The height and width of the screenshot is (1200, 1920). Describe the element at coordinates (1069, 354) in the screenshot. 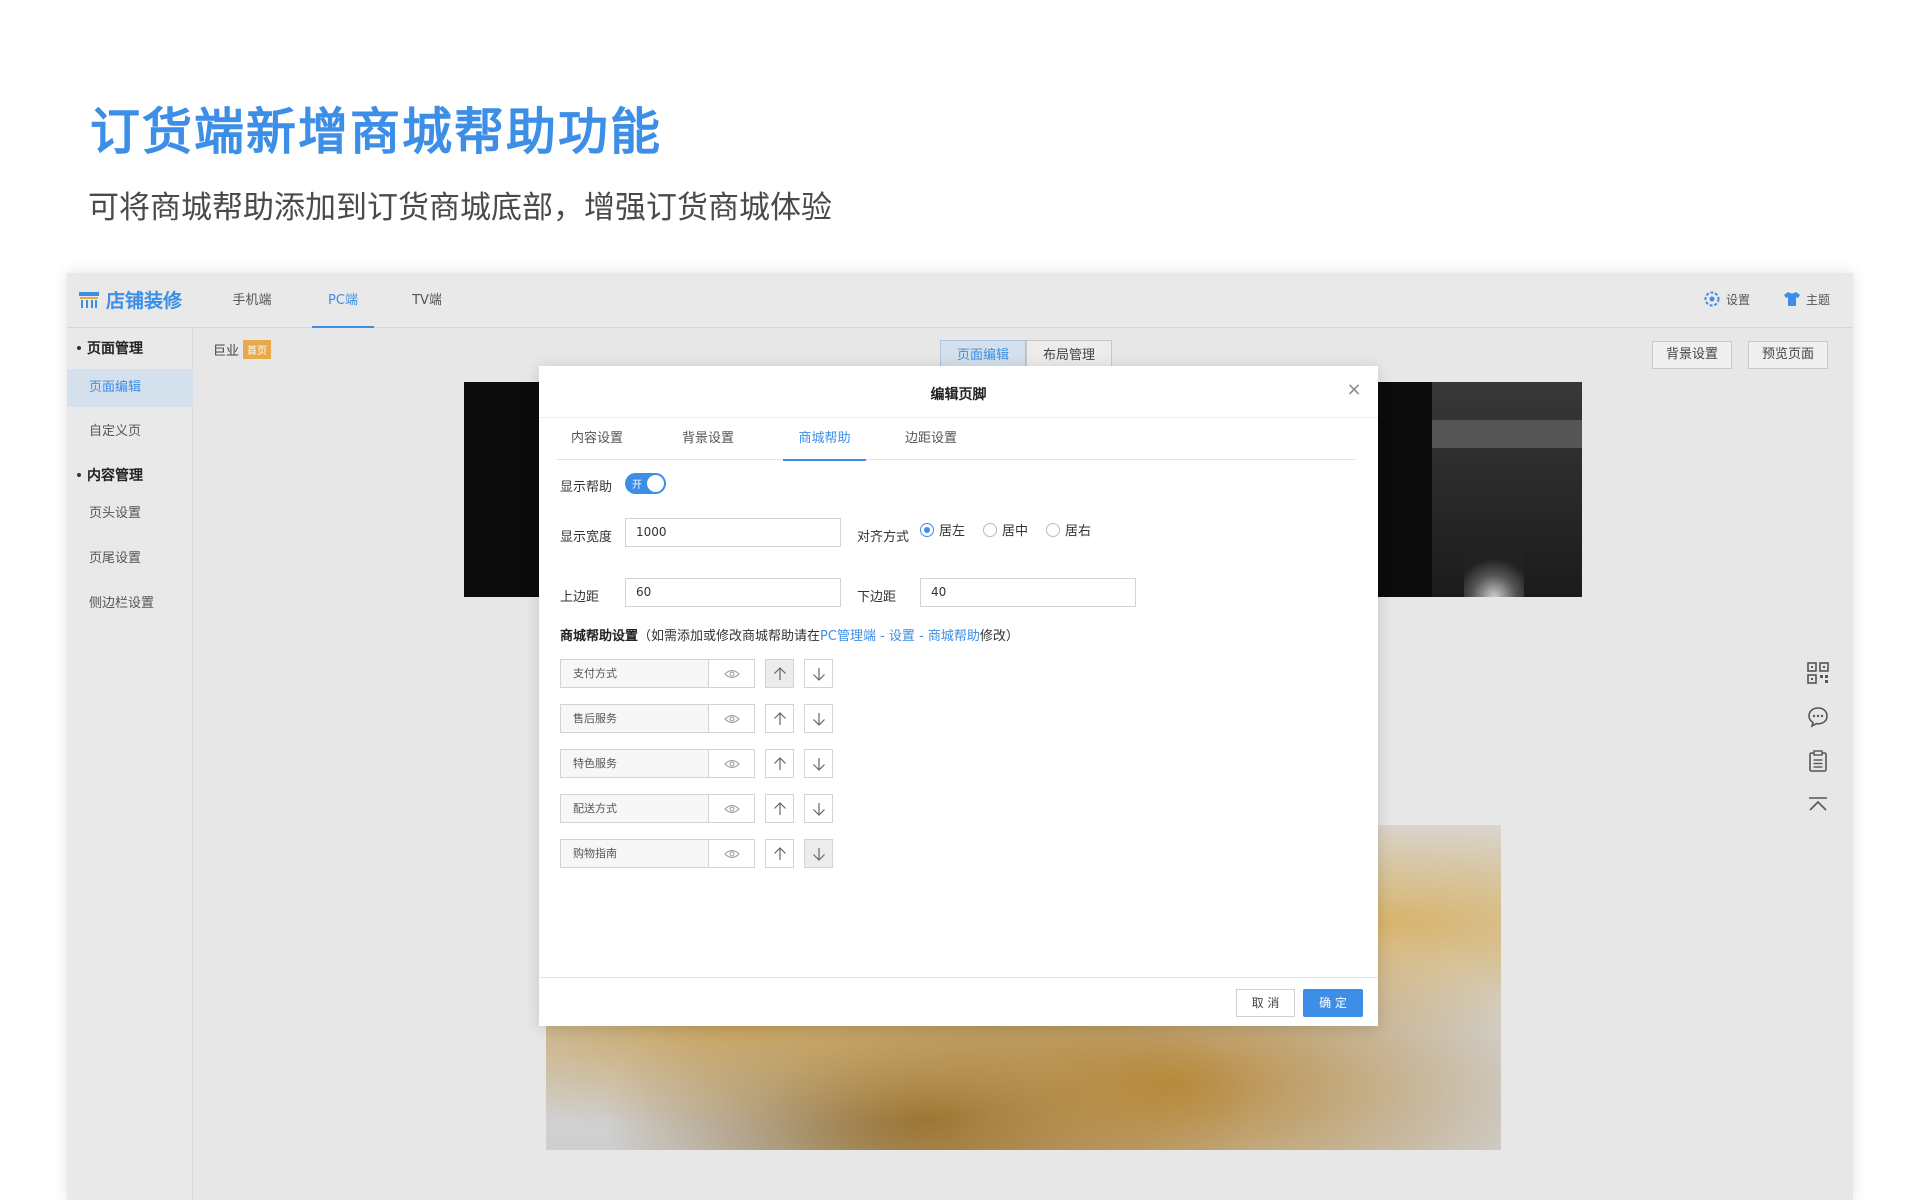

I see `layout-manage-segment: 布局管理` at that location.